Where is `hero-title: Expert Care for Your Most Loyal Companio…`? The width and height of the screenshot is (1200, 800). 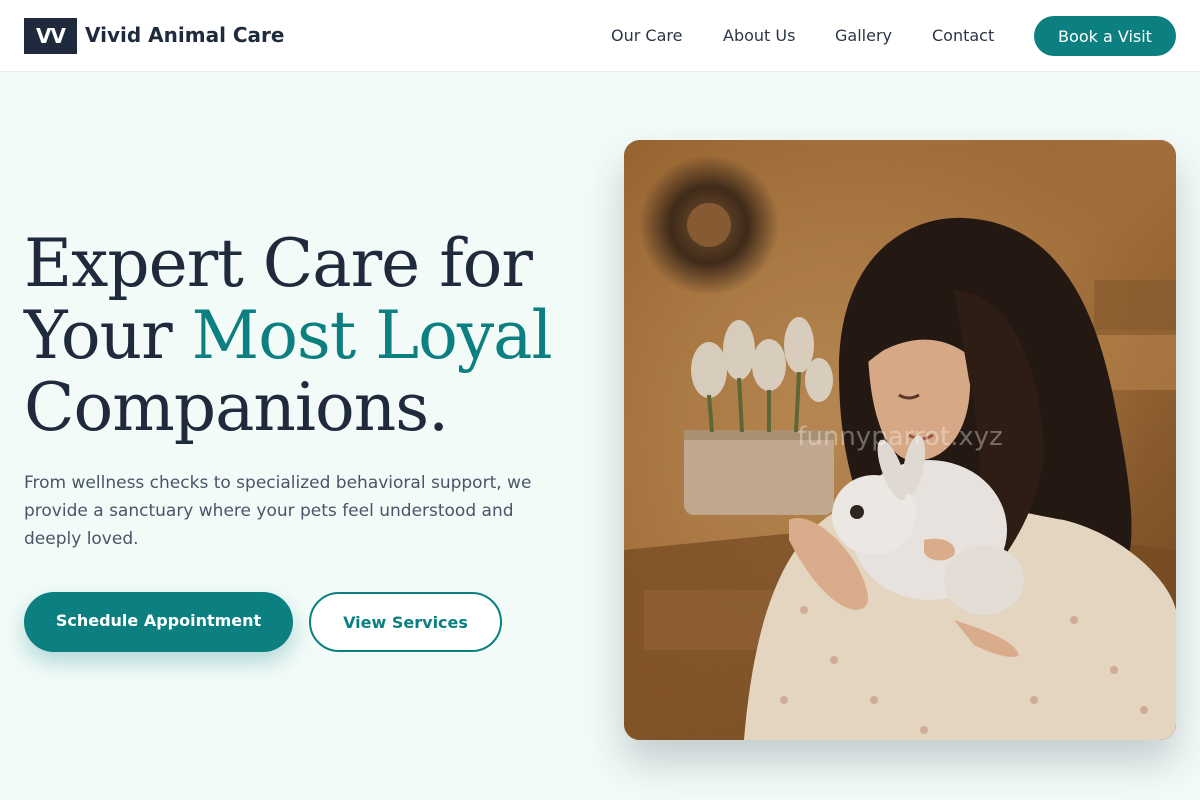
hero-title: Expert Care for Your Most Loyal Companio… is located at coordinates (304, 336).